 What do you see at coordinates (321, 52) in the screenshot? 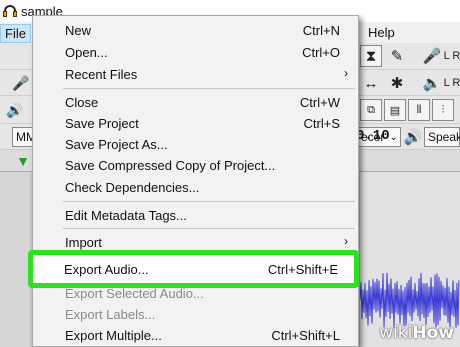
I see `menu-item-shortcut: Ctrl+O` at bounding box center [321, 52].